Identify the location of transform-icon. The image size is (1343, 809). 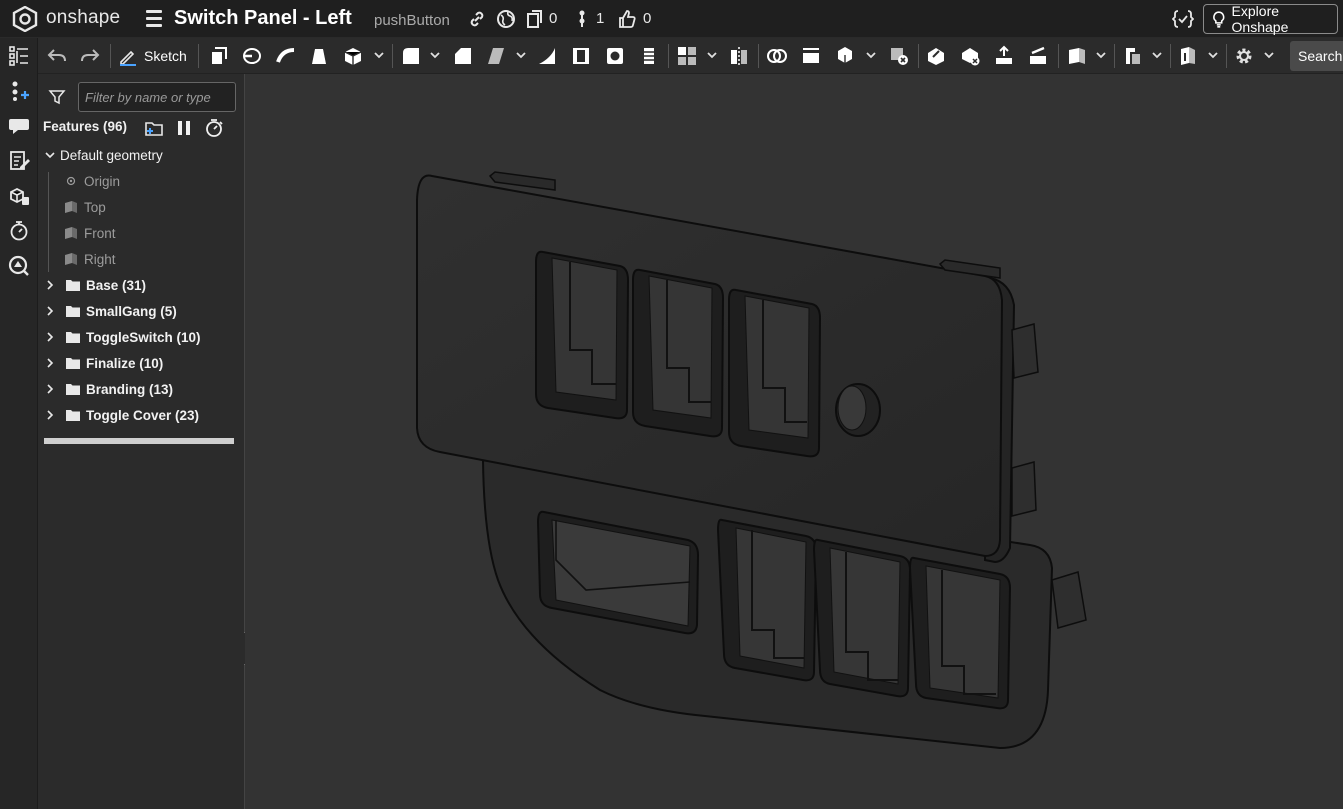
(845, 56).